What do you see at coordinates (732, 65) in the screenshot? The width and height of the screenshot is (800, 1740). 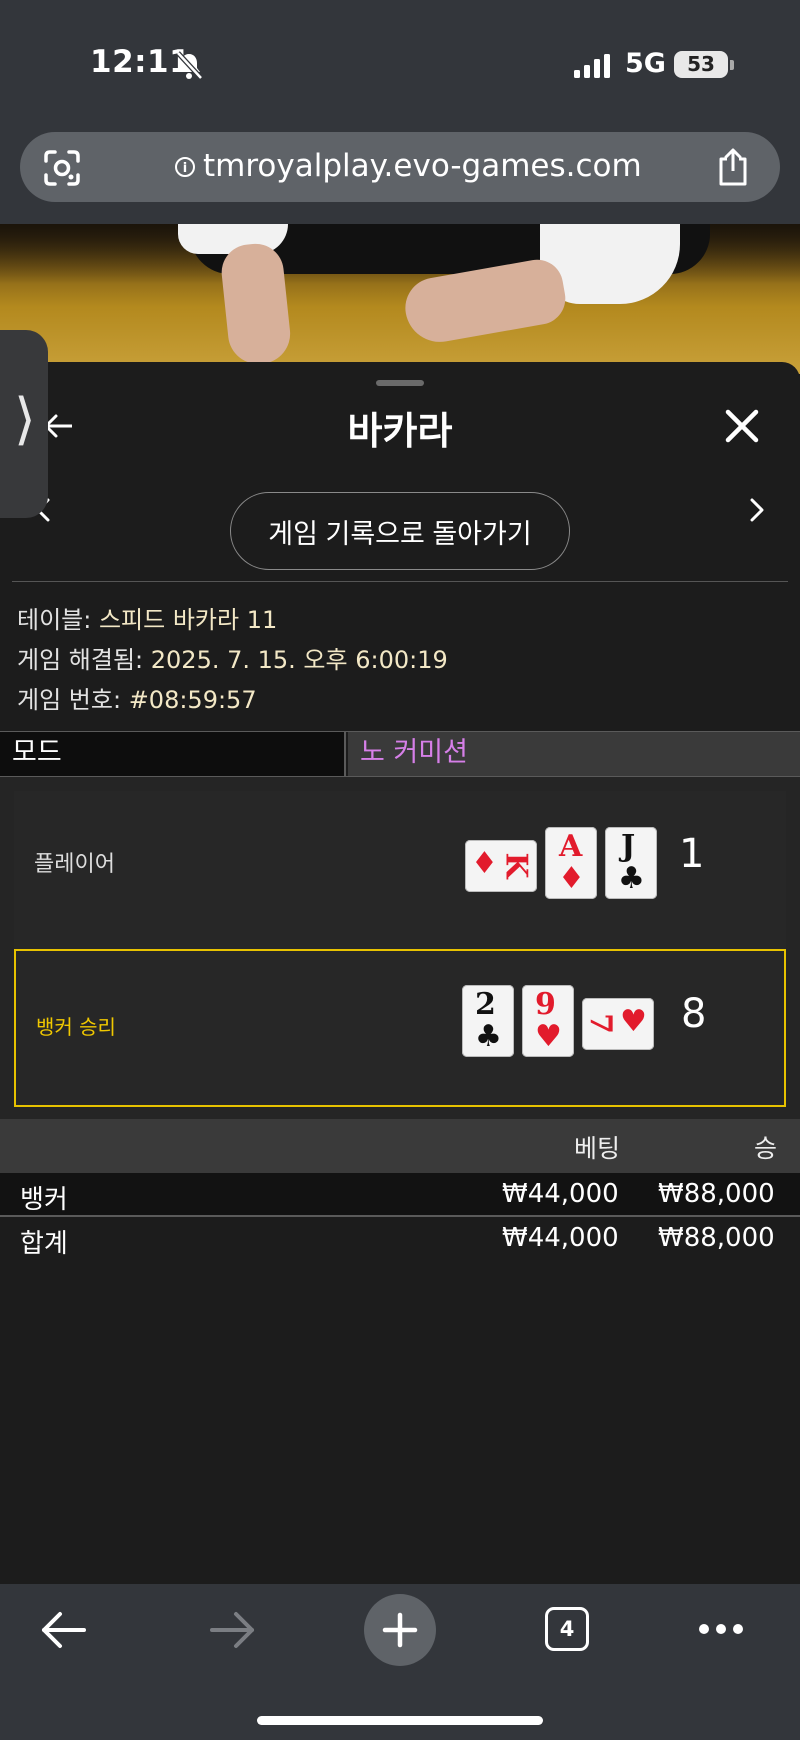 I see `battery-tip` at bounding box center [732, 65].